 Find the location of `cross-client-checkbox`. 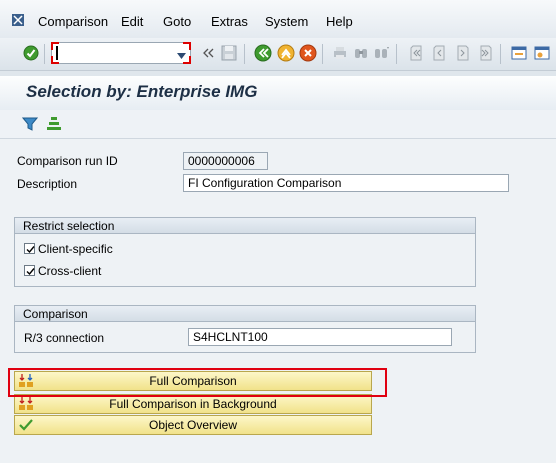

cross-client-checkbox is located at coordinates (29, 270).